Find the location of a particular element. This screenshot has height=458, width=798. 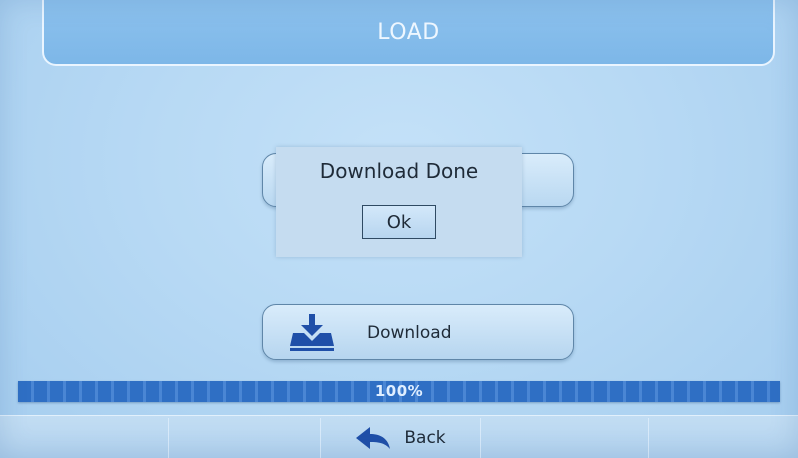

back-arrow-icon is located at coordinates (373, 438).